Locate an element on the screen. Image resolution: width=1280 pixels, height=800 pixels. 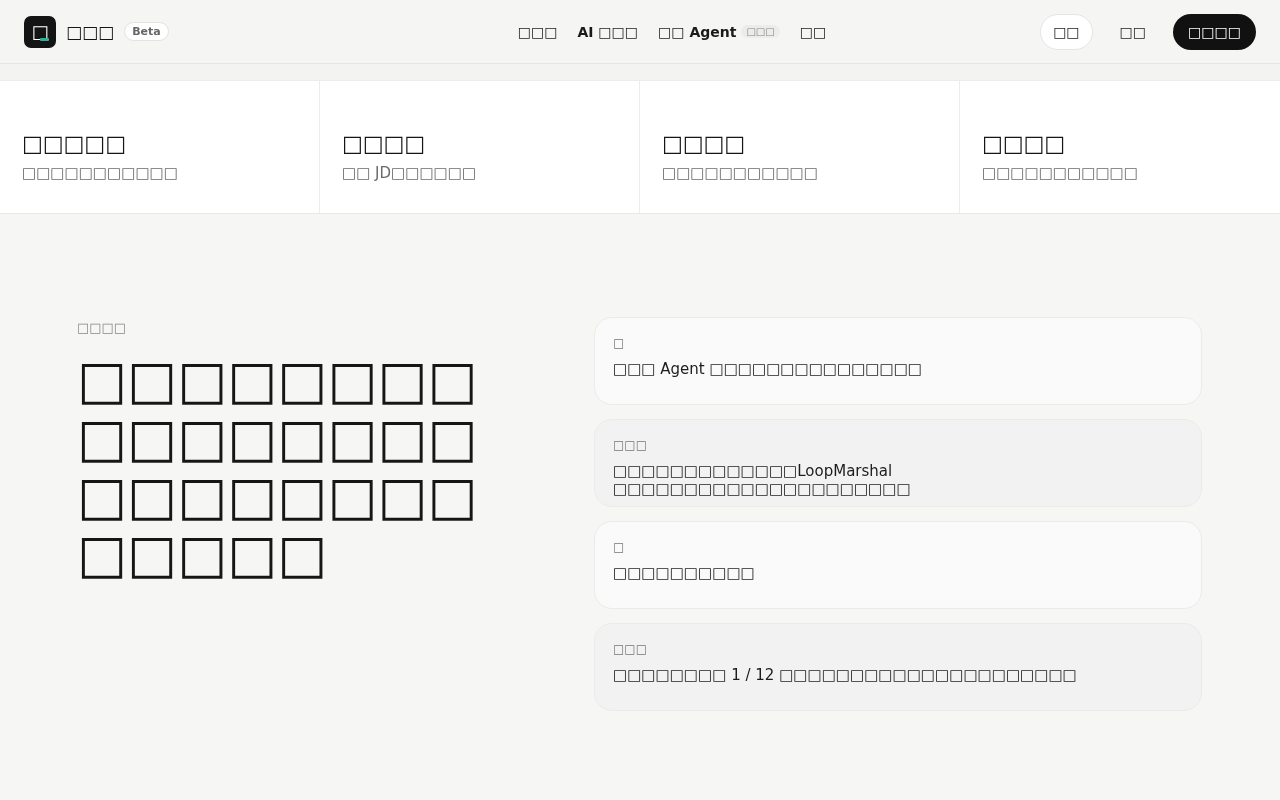
nav-link: AI □□□ is located at coordinates (608, 31).